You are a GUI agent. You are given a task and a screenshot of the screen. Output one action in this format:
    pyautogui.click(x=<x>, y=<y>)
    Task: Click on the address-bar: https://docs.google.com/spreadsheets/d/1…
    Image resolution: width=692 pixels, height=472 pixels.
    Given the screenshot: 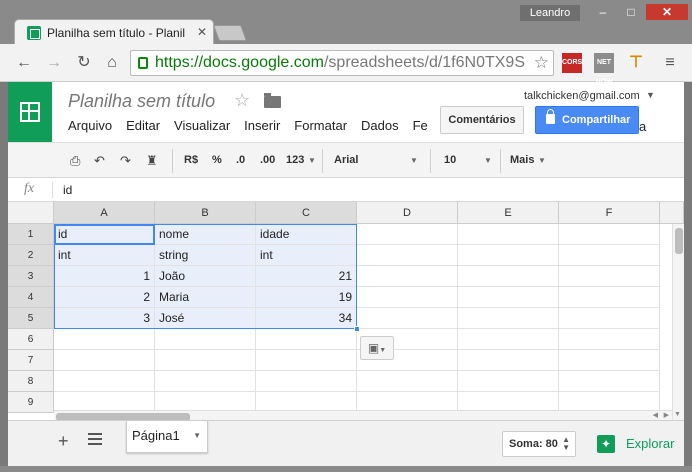 What is the action you would take?
    pyautogui.click(x=342, y=63)
    